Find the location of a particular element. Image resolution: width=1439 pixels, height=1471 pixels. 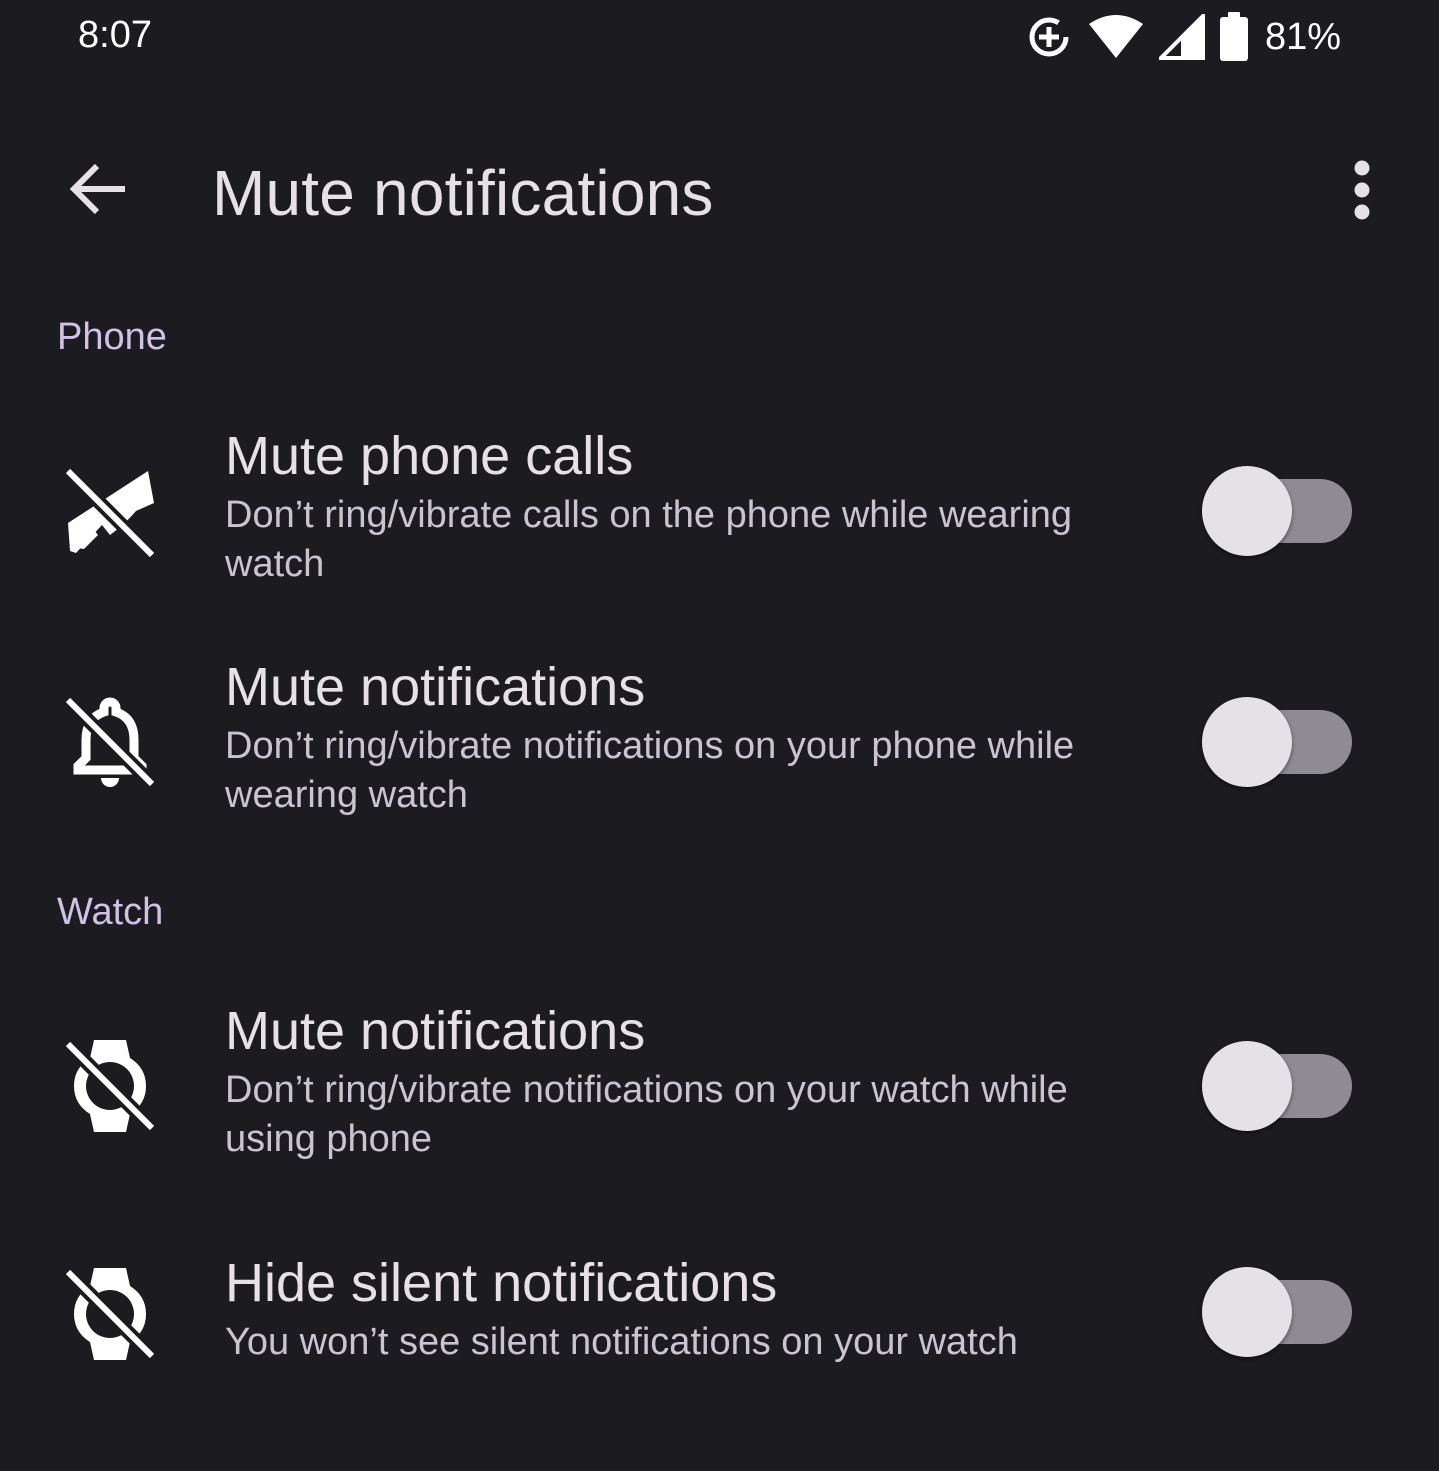

notifications-off-icon is located at coordinates (110, 742).